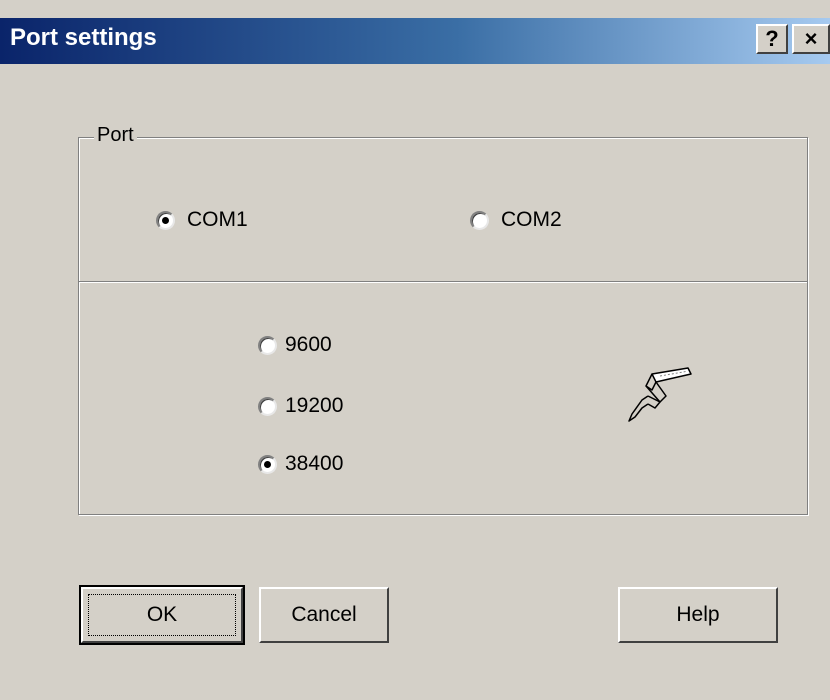 The height and width of the screenshot is (700, 830). I want to click on com1-label: COM1, so click(217, 219).